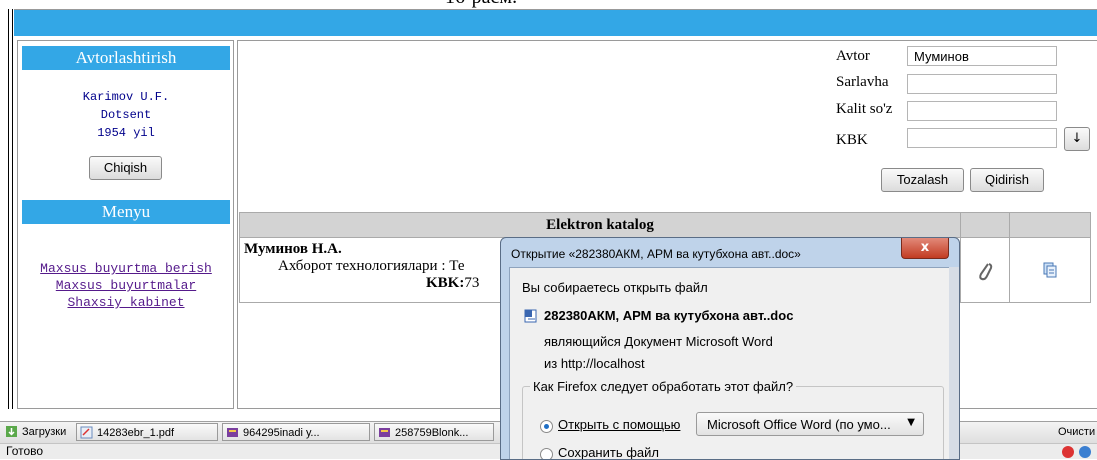 This screenshot has width=1097, height=460. I want to click on downloads-button: Загрузки, so click(37, 432).